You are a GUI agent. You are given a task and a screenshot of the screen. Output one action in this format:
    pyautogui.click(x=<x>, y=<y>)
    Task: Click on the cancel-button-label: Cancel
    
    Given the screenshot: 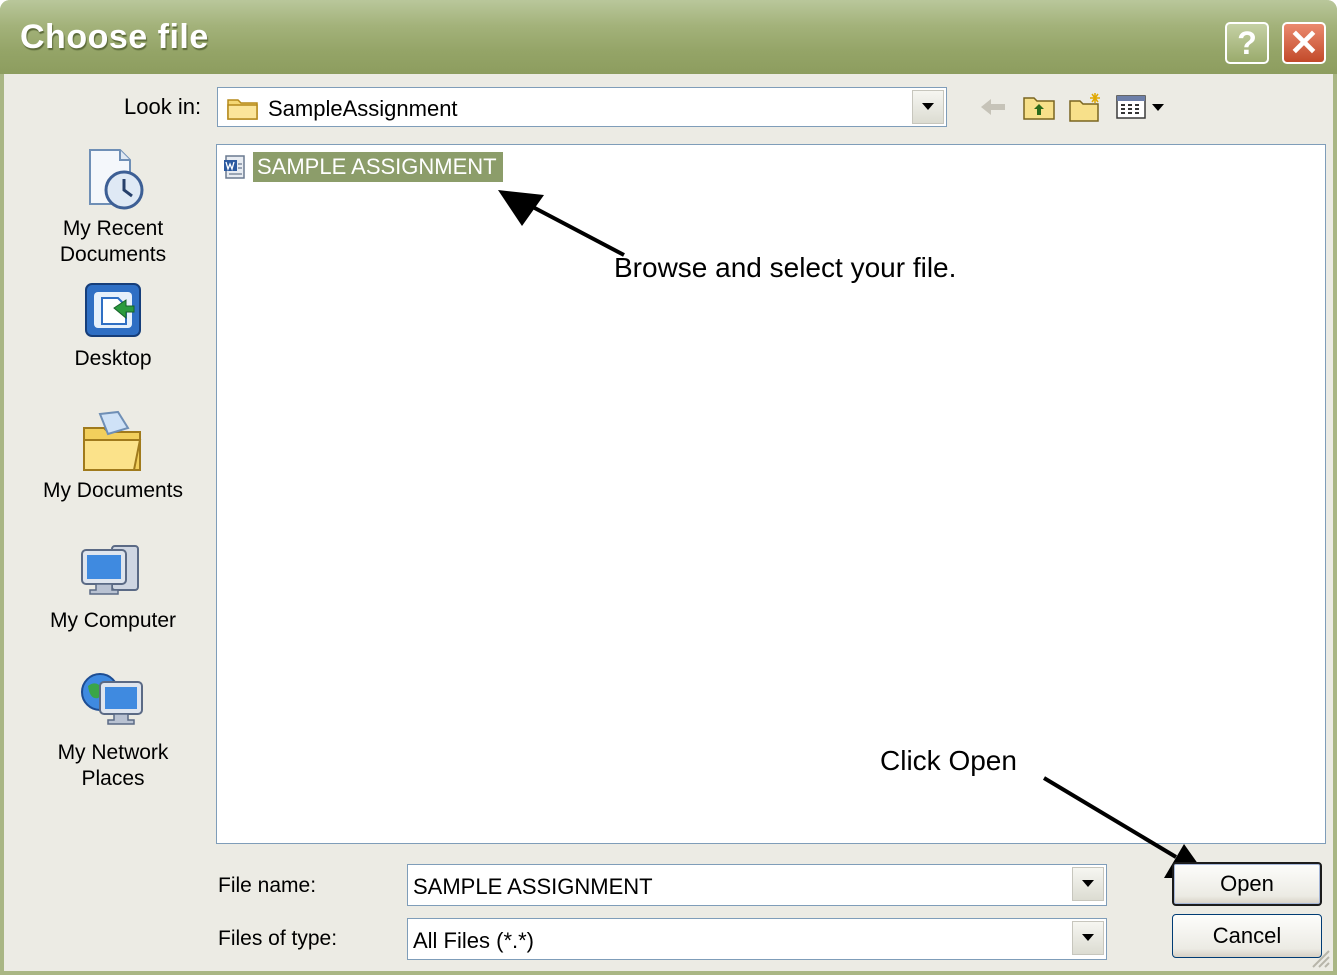 What is the action you would take?
    pyautogui.click(x=1247, y=935)
    